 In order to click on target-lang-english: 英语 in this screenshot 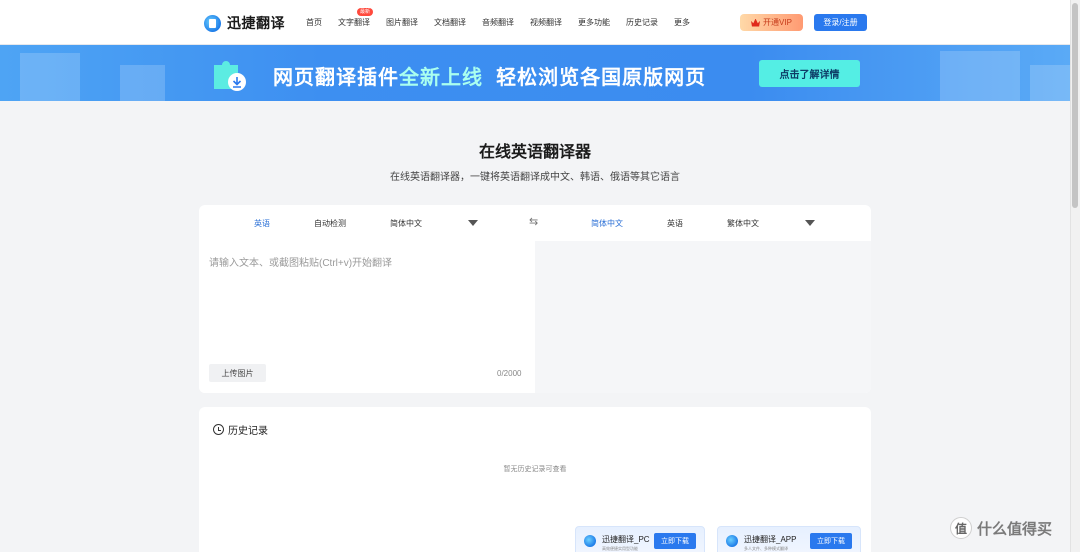, I will do `click(675, 223)`.